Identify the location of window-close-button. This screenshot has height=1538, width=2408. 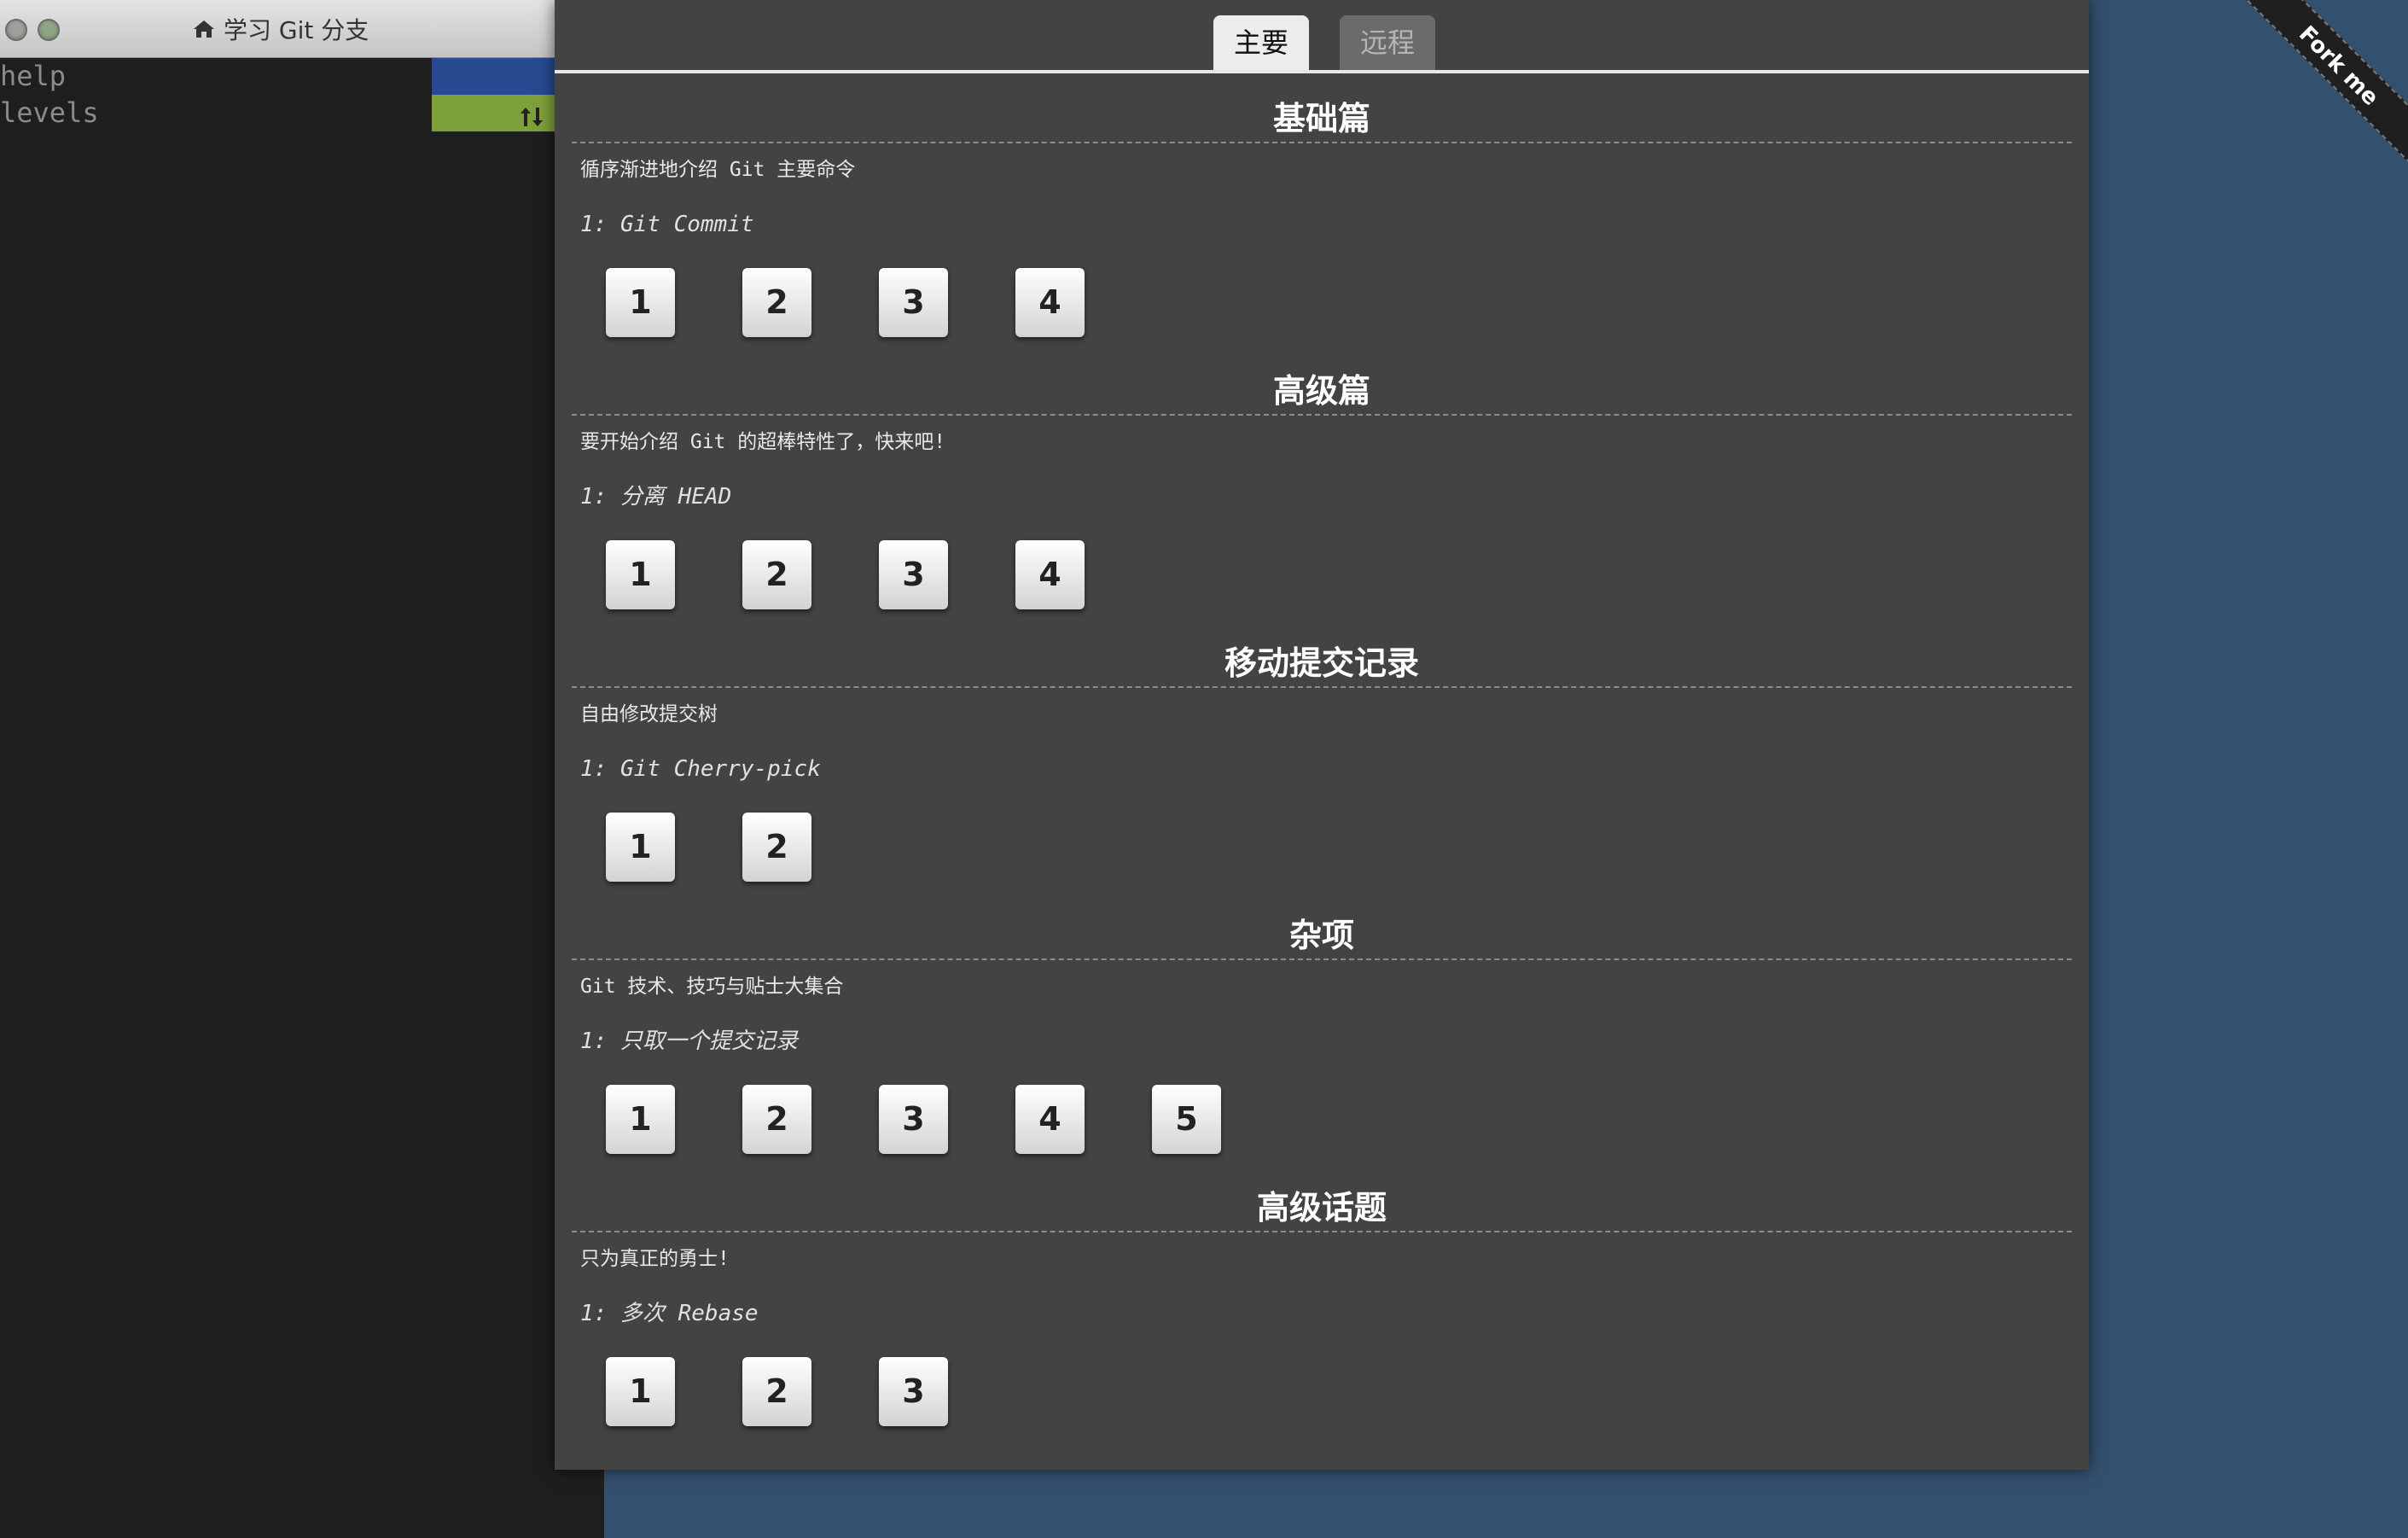
(16, 30).